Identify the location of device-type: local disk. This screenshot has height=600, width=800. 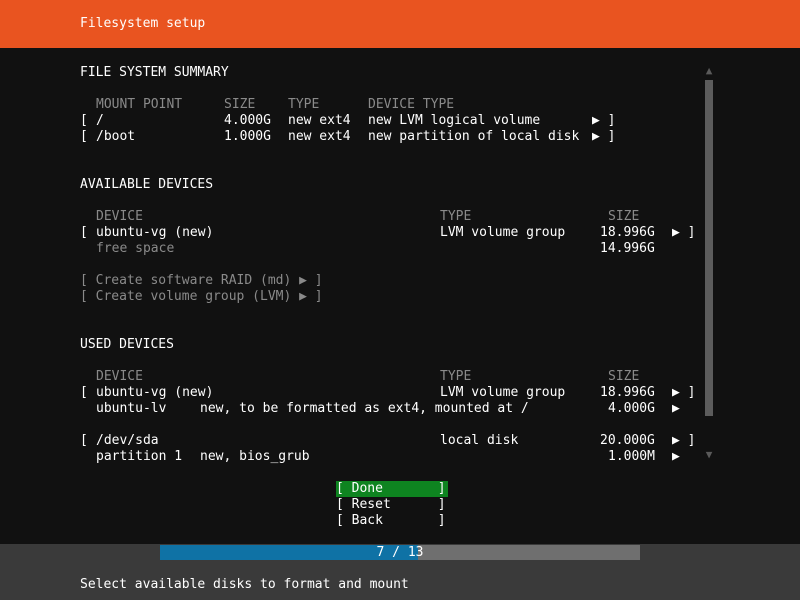
(479, 440).